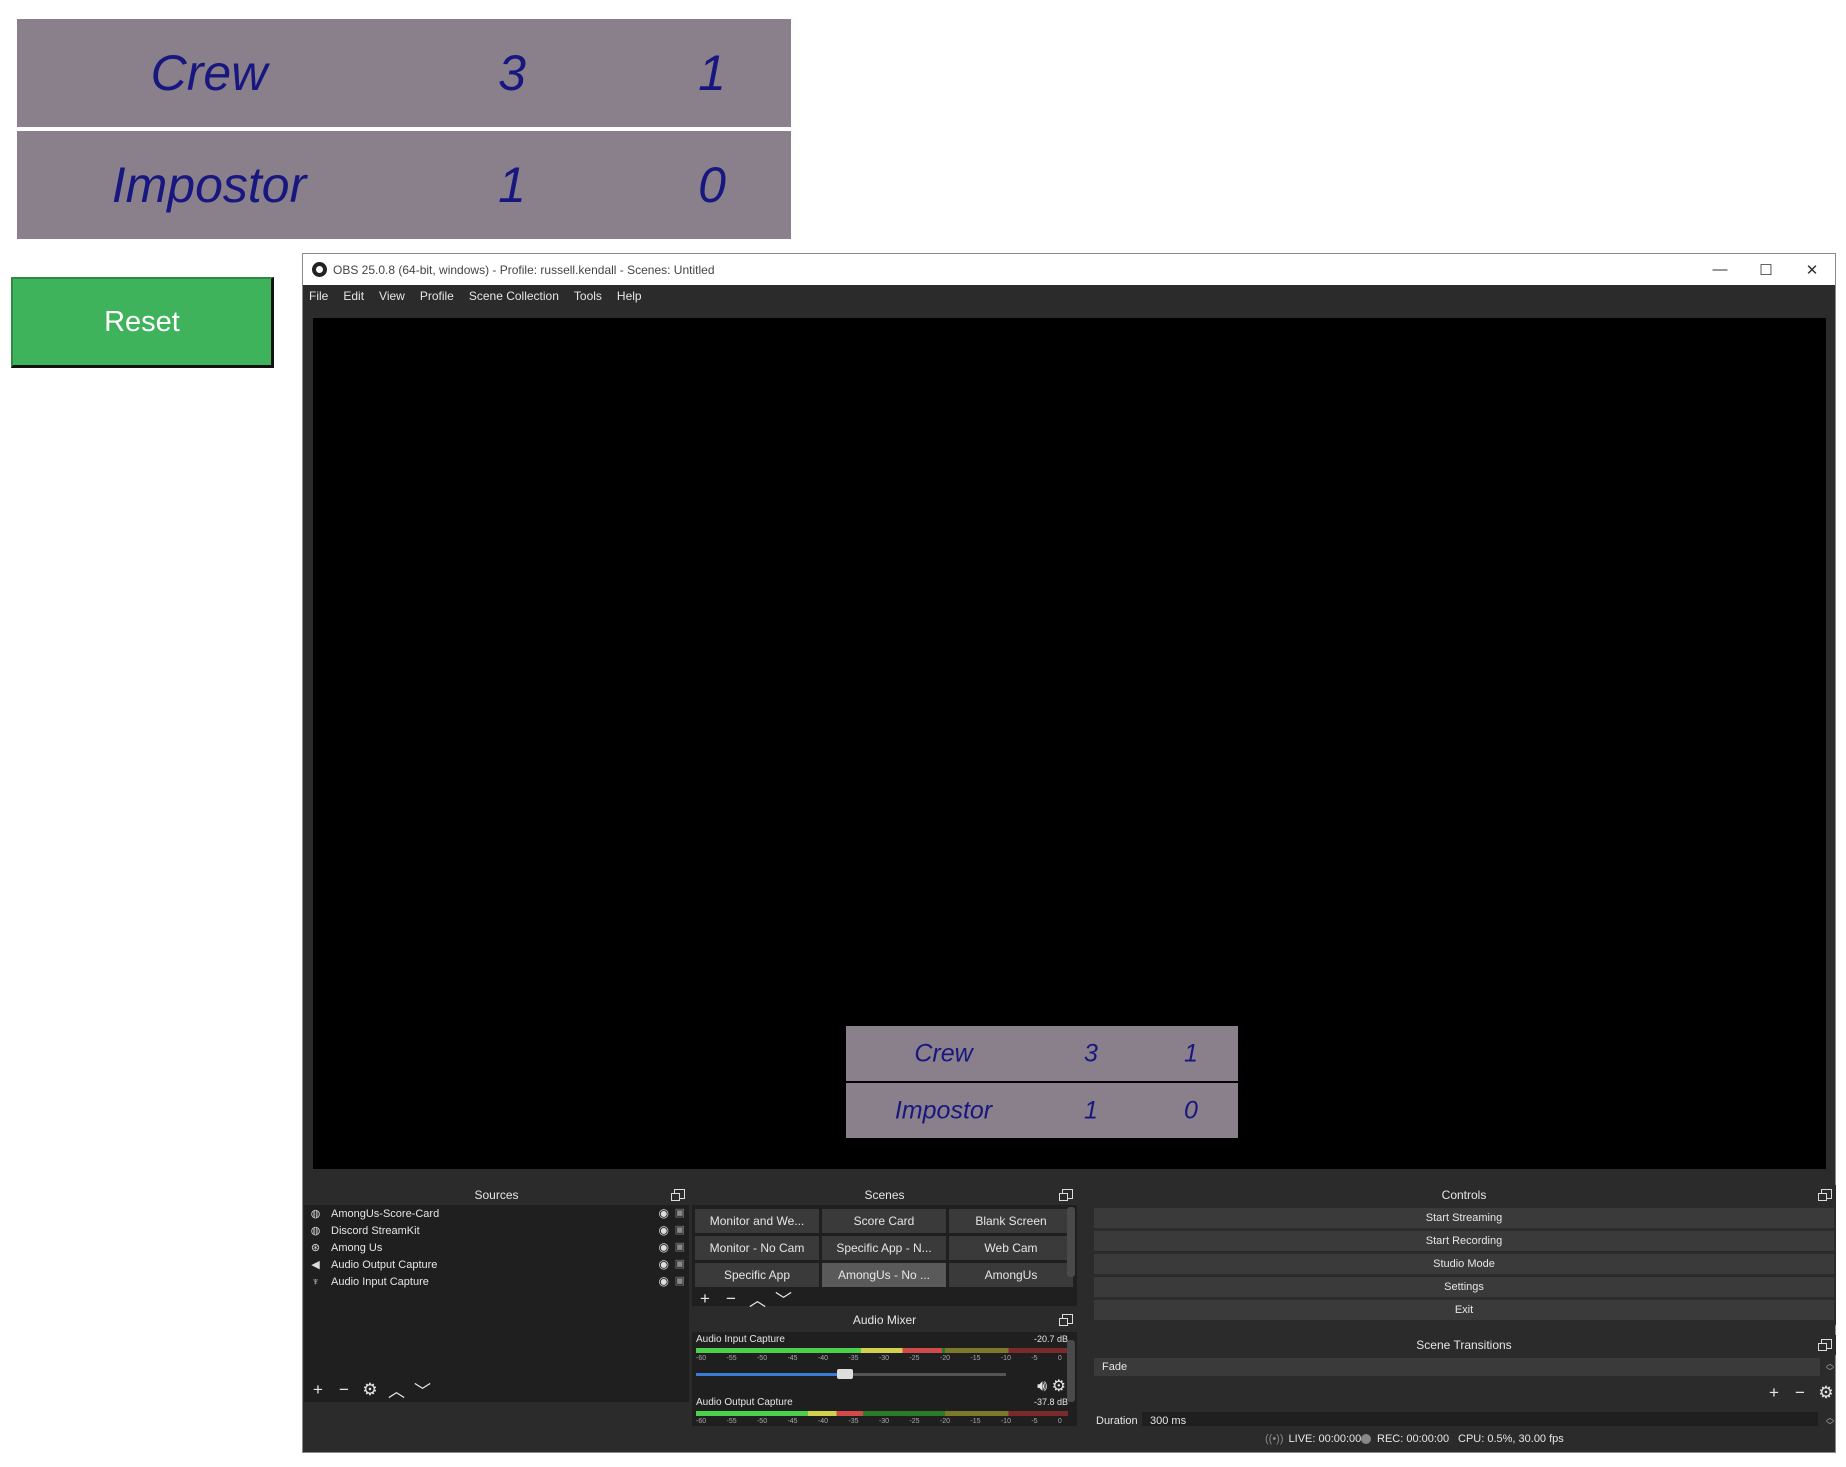 This screenshot has width=1846, height=1467. Describe the element at coordinates (318, 296) in the screenshot. I see `menu-file: File` at that location.